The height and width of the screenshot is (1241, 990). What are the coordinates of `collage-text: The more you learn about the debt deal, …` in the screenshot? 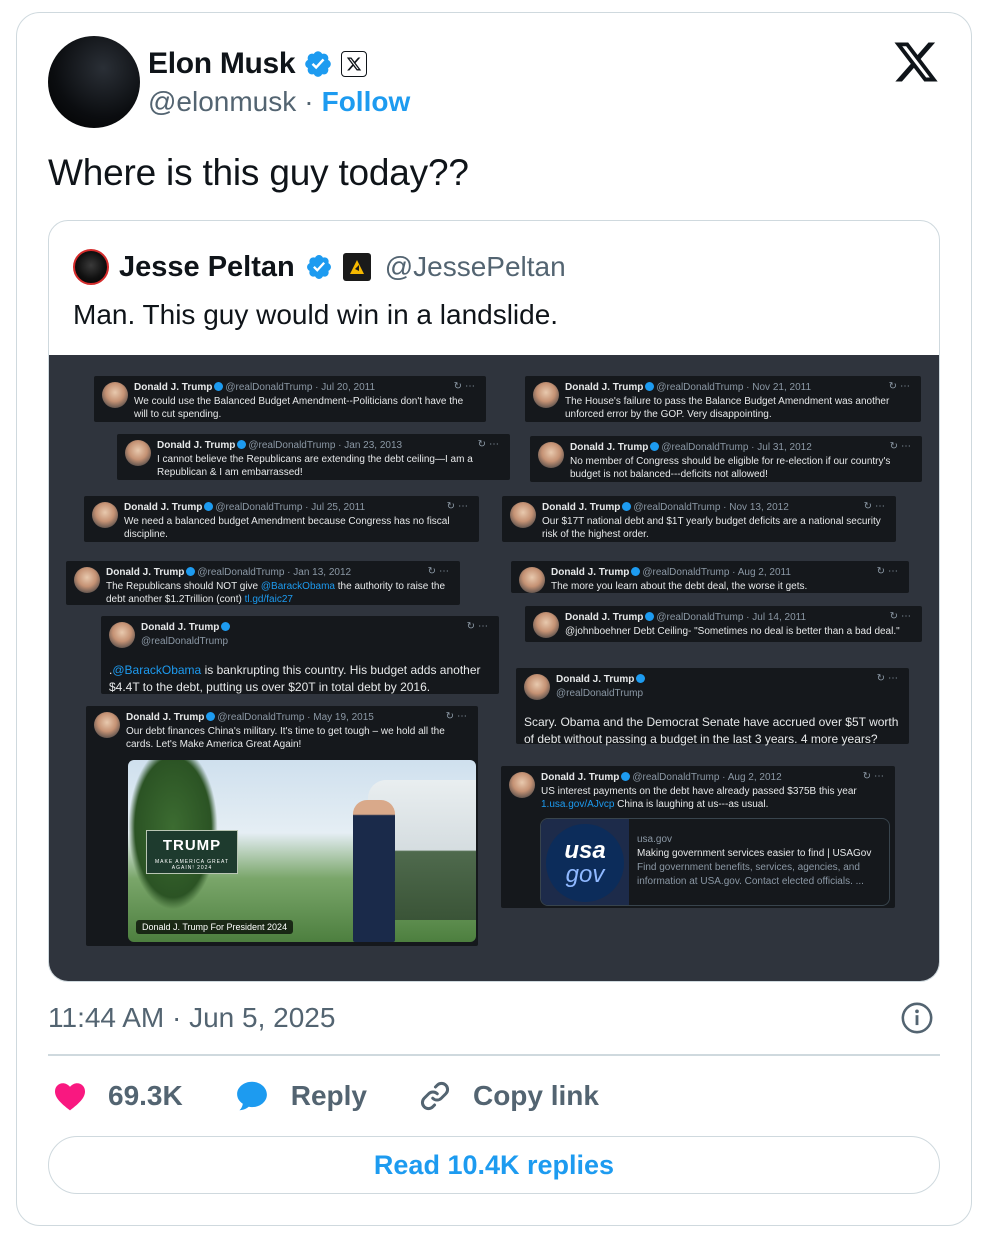 It's located at (679, 586).